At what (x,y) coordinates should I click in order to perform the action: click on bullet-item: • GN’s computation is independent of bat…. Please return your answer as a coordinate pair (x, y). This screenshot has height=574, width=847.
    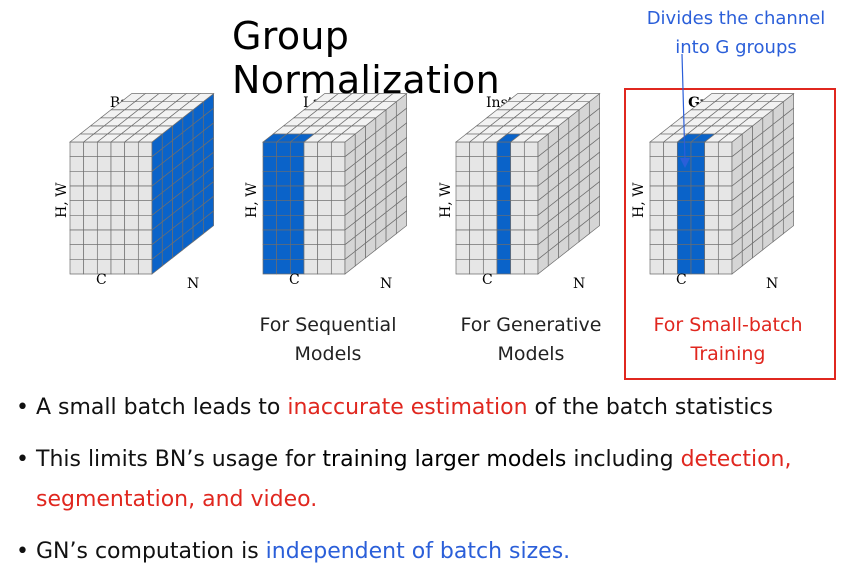
    Looking at the image, I should click on (429, 552).